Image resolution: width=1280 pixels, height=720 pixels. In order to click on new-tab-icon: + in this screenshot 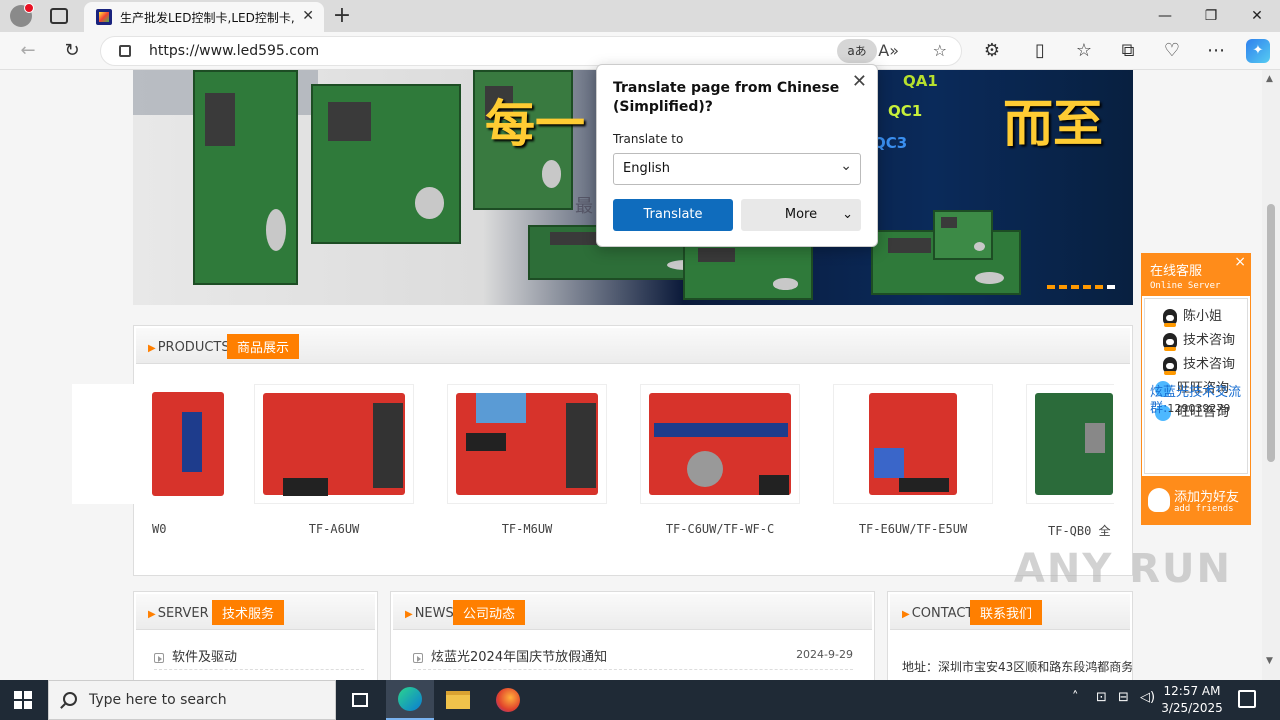, I will do `click(342, 16)`.